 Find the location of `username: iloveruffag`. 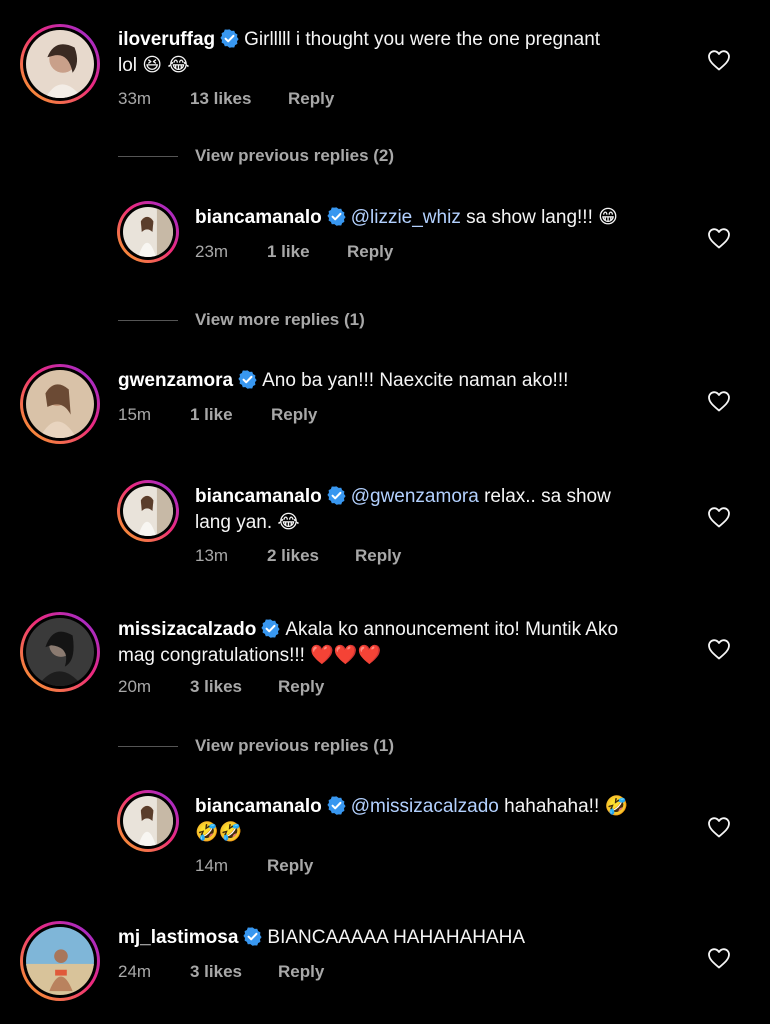

username: iloveruffag is located at coordinates (166, 39).